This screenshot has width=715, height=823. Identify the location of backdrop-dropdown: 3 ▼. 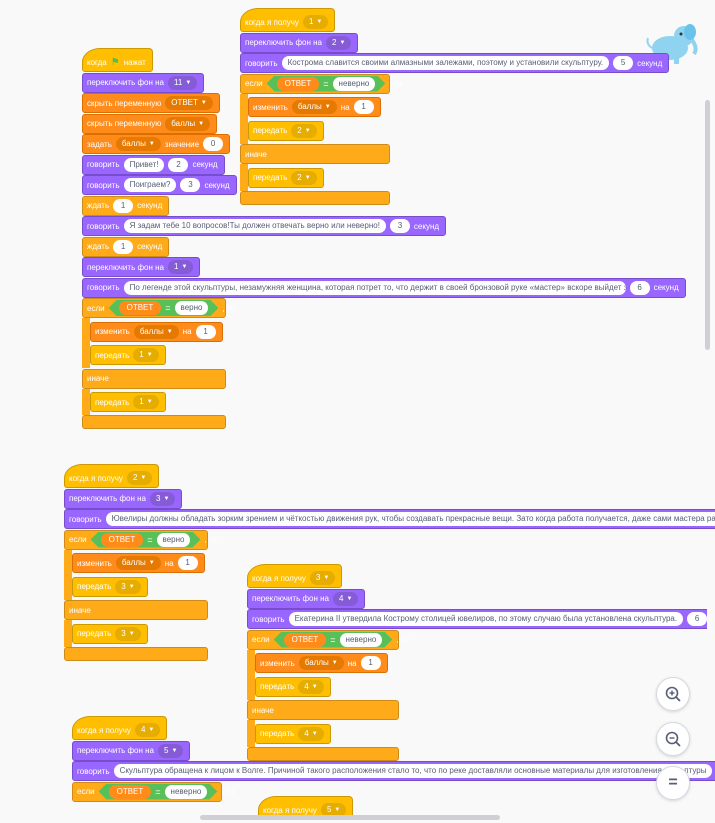
(163, 498).